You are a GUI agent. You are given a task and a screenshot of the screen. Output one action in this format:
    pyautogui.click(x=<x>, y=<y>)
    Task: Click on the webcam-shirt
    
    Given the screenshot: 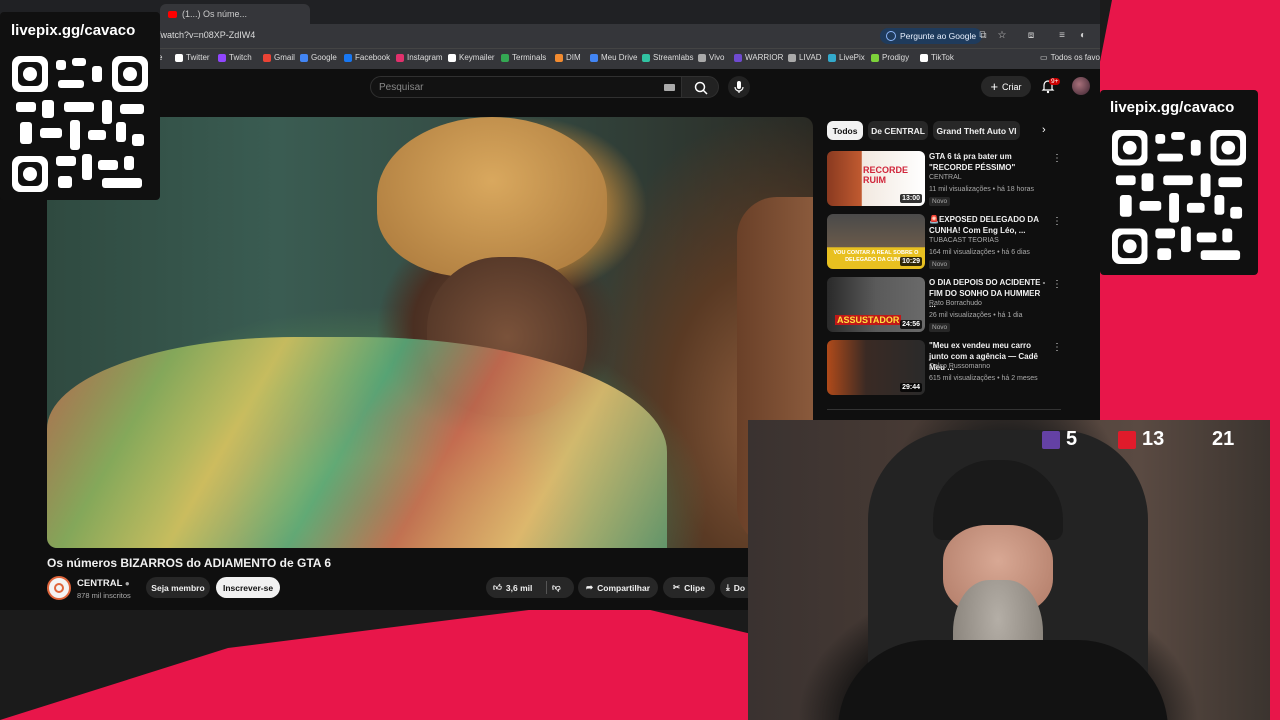 What is the action you would take?
    pyautogui.click(x=1003, y=680)
    